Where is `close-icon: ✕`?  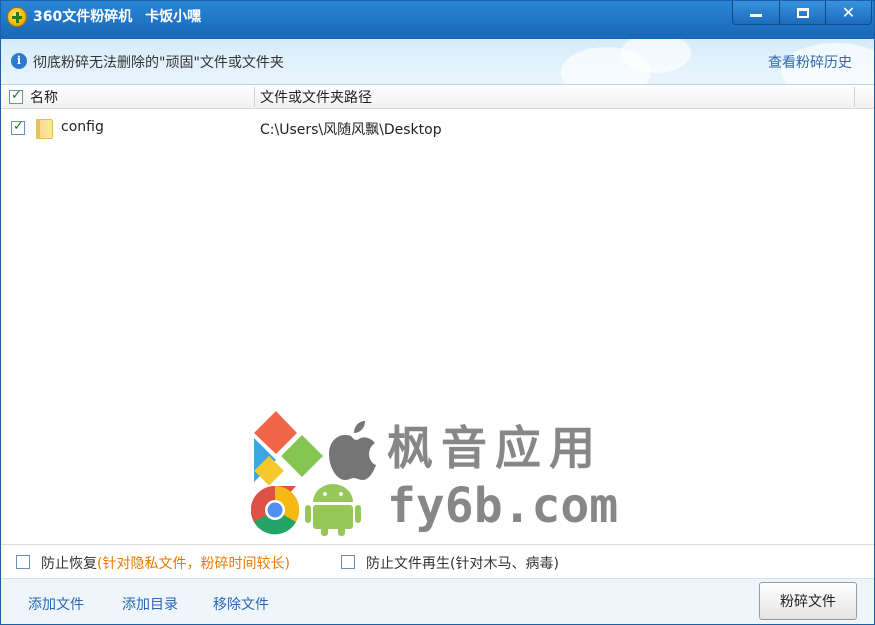
close-icon: ✕ is located at coordinates (848, 12).